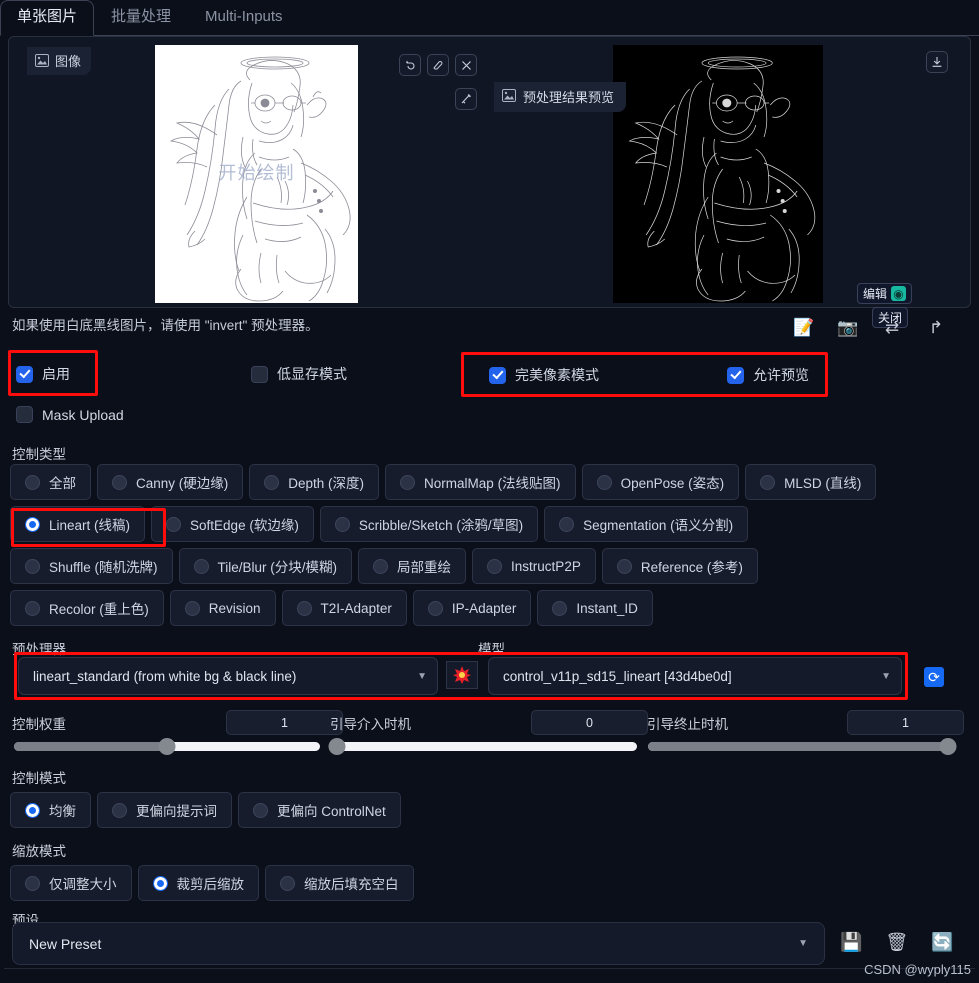 The image size is (979, 983). I want to click on lineart-preview-drawing, so click(718, 174).